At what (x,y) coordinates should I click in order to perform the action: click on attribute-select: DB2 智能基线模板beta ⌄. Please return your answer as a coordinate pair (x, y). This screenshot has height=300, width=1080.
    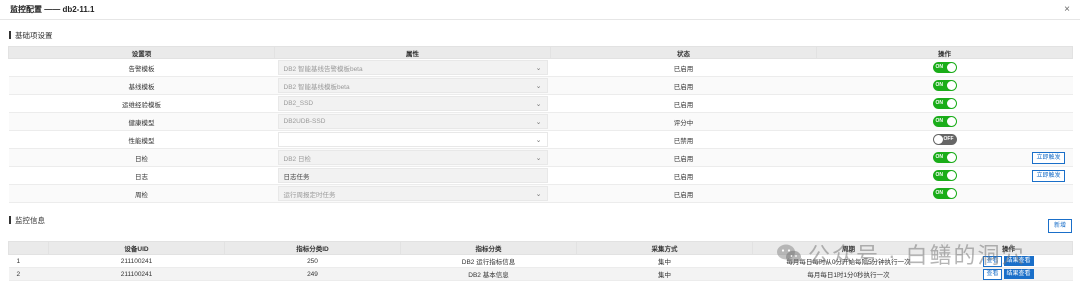
    Looking at the image, I should click on (412, 85).